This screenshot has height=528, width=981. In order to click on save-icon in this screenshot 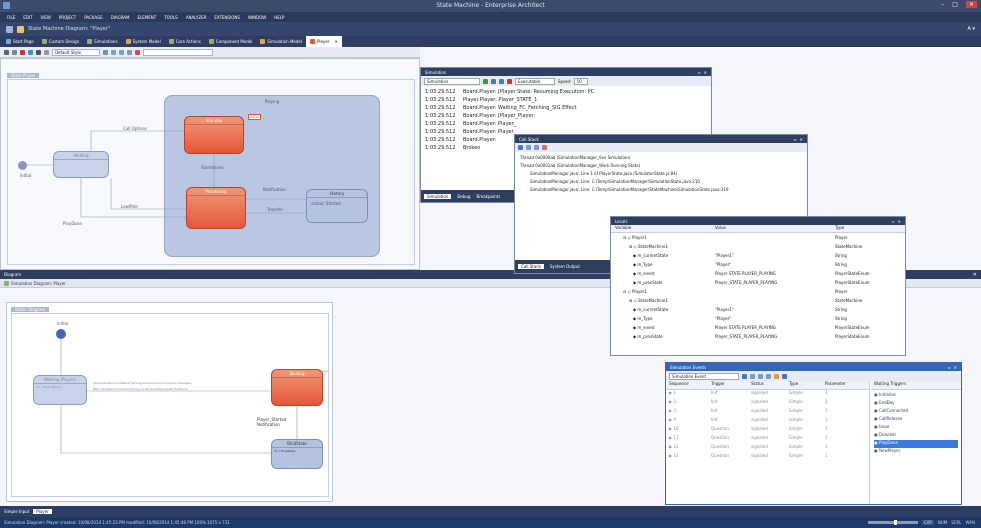, I will do `click(520, 147)`.